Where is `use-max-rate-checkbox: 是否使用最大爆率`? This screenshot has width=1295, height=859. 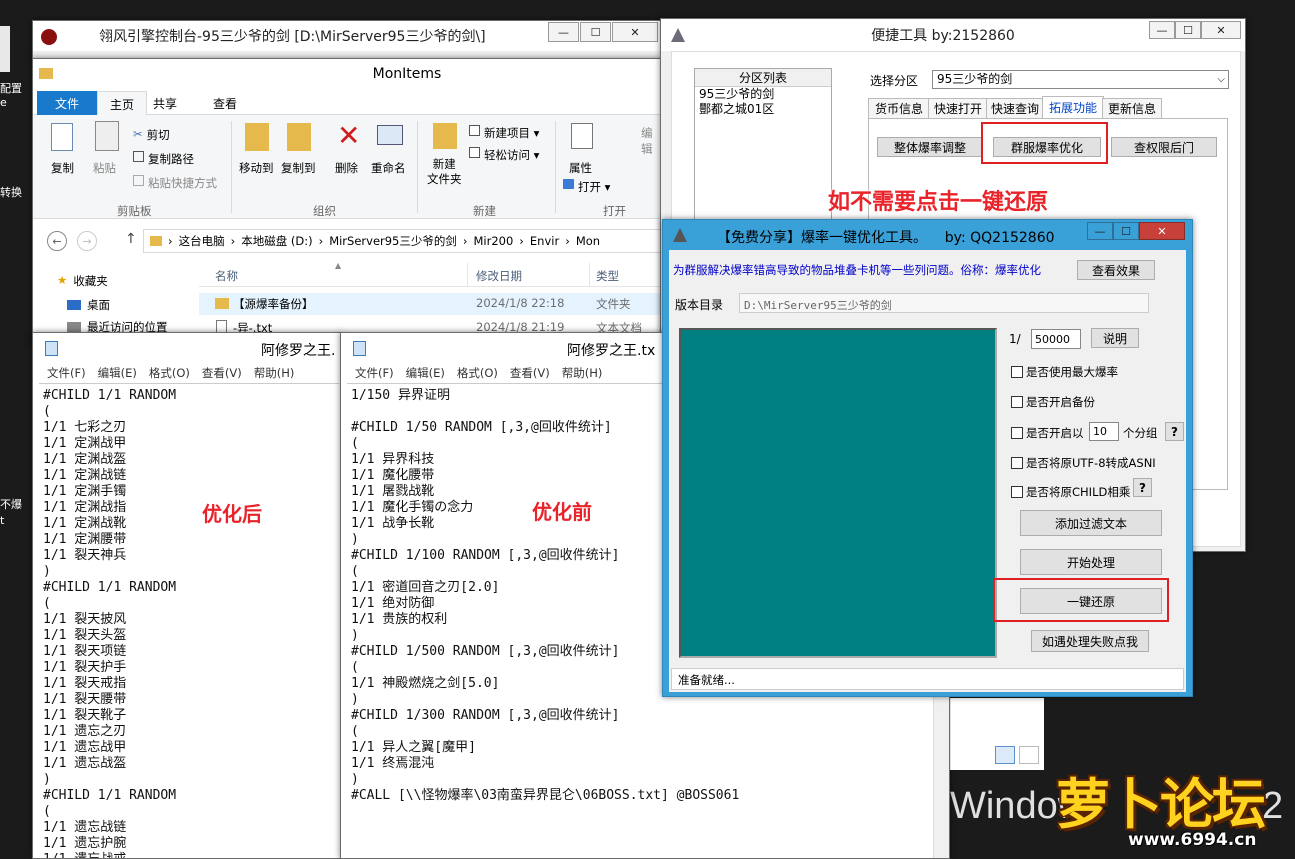
use-max-rate-checkbox: 是否使用最大爆率 is located at coordinates (1064, 372).